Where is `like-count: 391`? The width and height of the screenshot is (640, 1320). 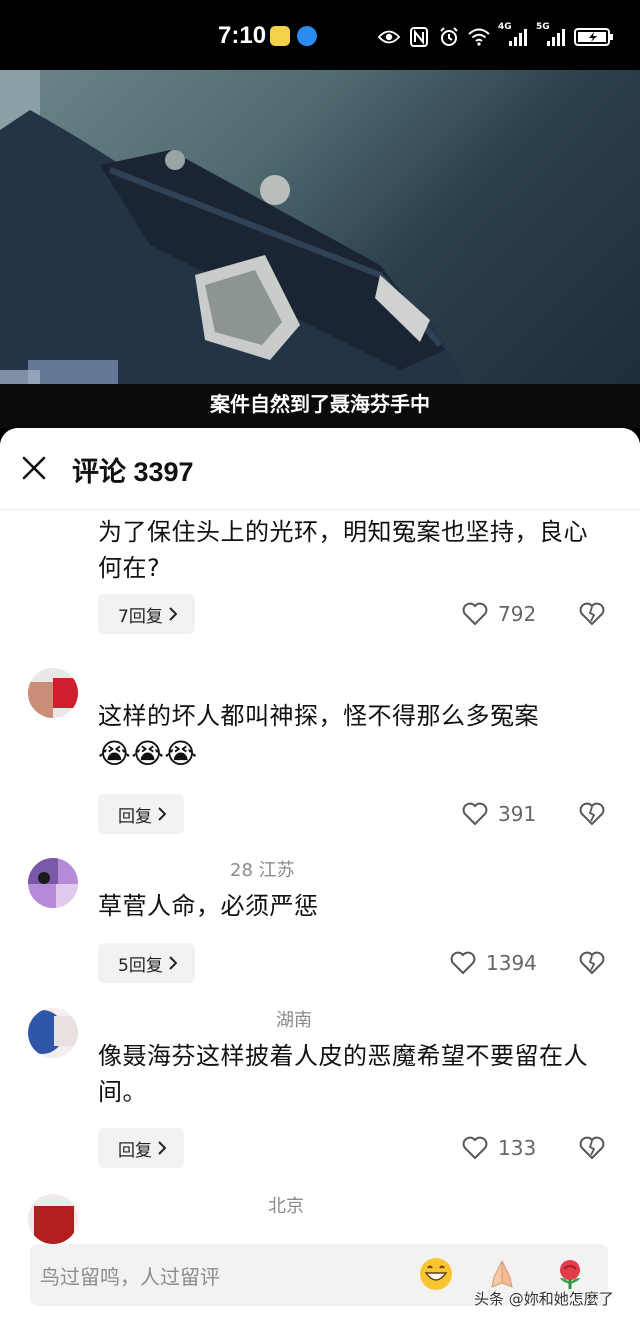 like-count: 391 is located at coordinates (517, 814).